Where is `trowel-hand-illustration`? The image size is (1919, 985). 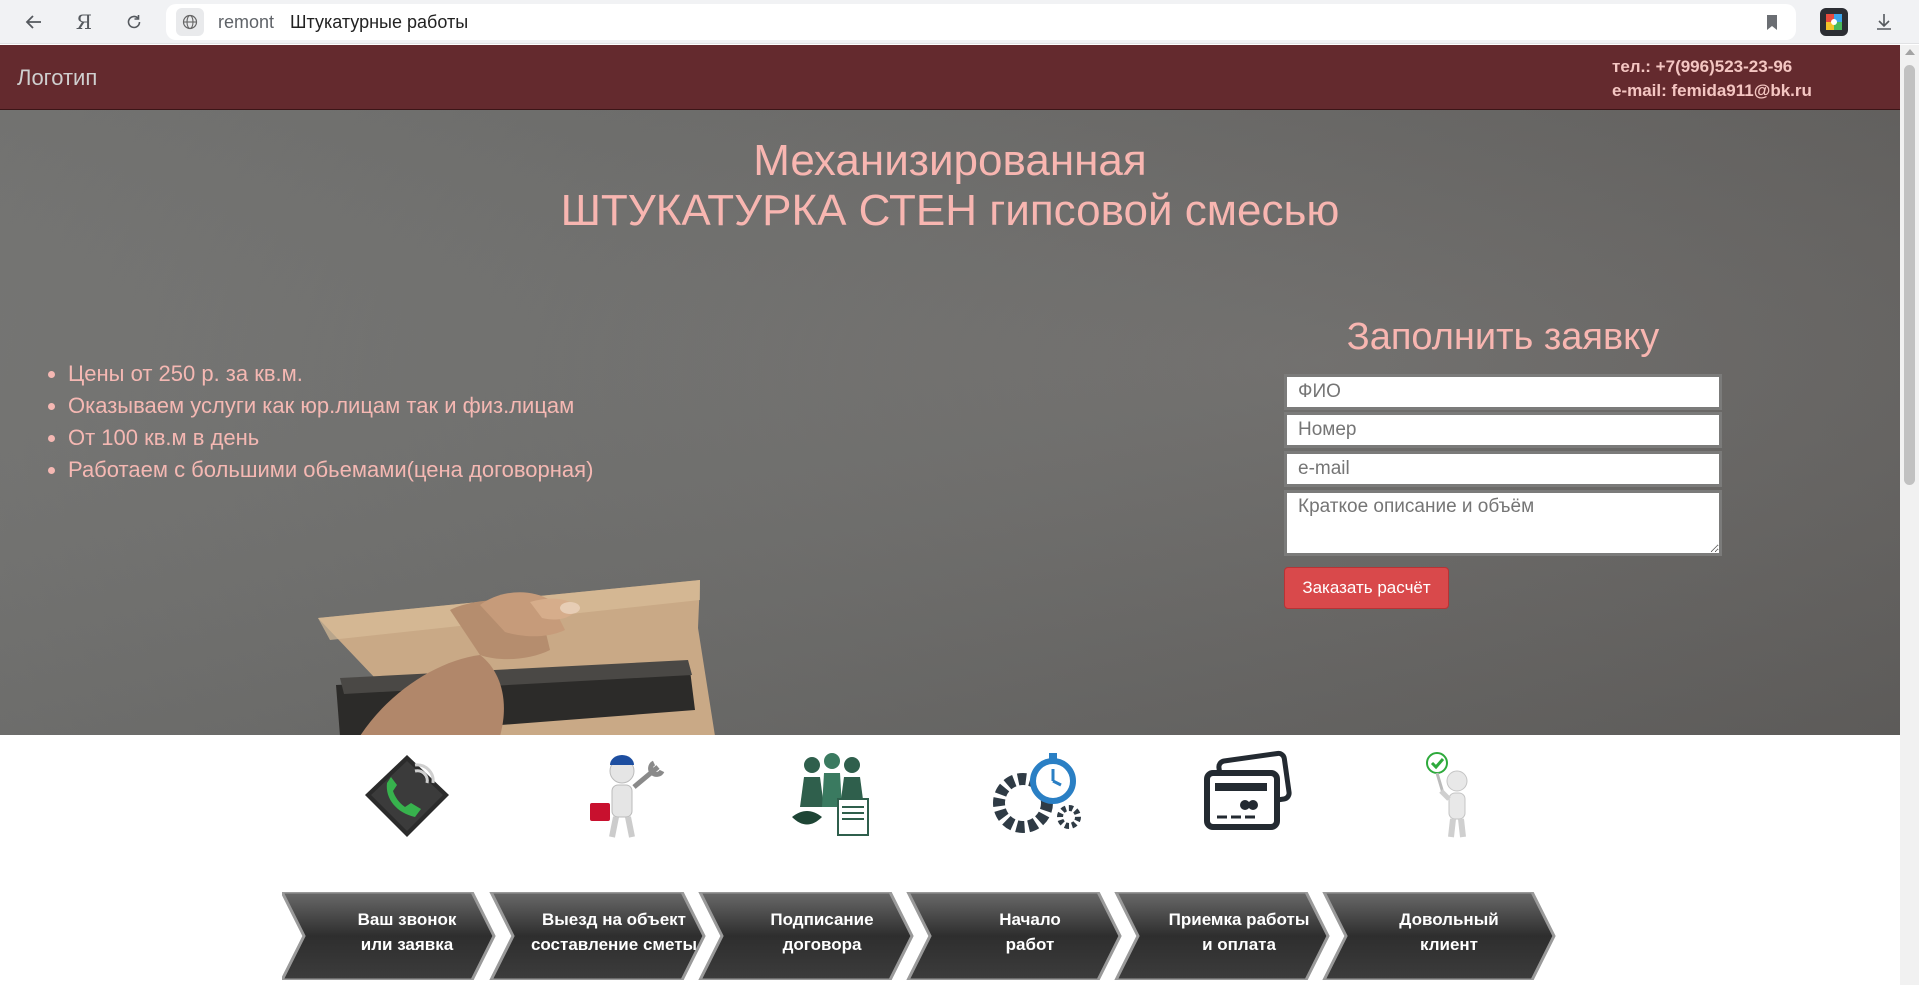 trowel-hand-illustration is located at coordinates (516, 657).